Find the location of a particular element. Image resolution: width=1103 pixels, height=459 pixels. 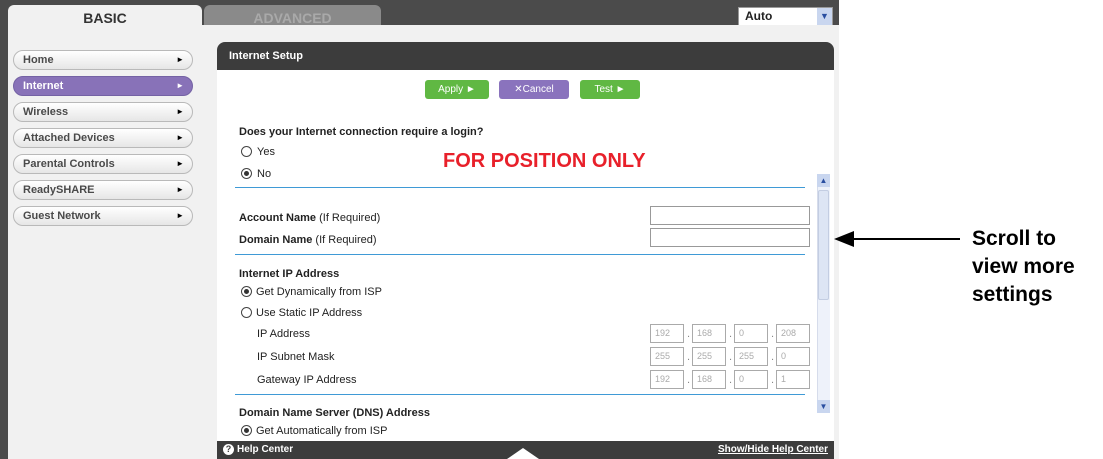

domain-name-input is located at coordinates (730, 237).